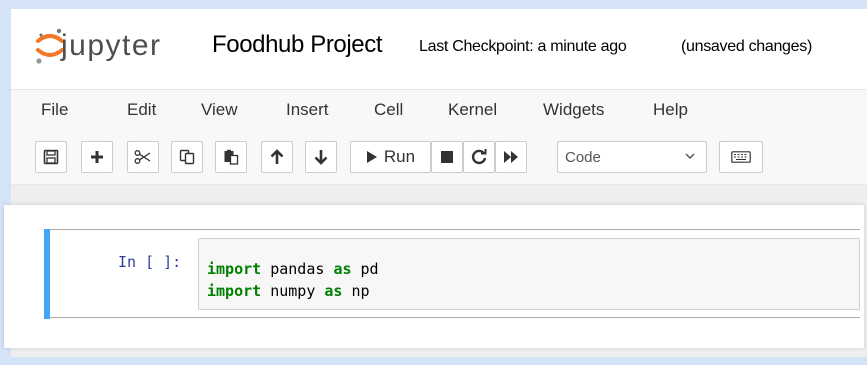 The image size is (867, 365). I want to click on stop-icon, so click(447, 157).